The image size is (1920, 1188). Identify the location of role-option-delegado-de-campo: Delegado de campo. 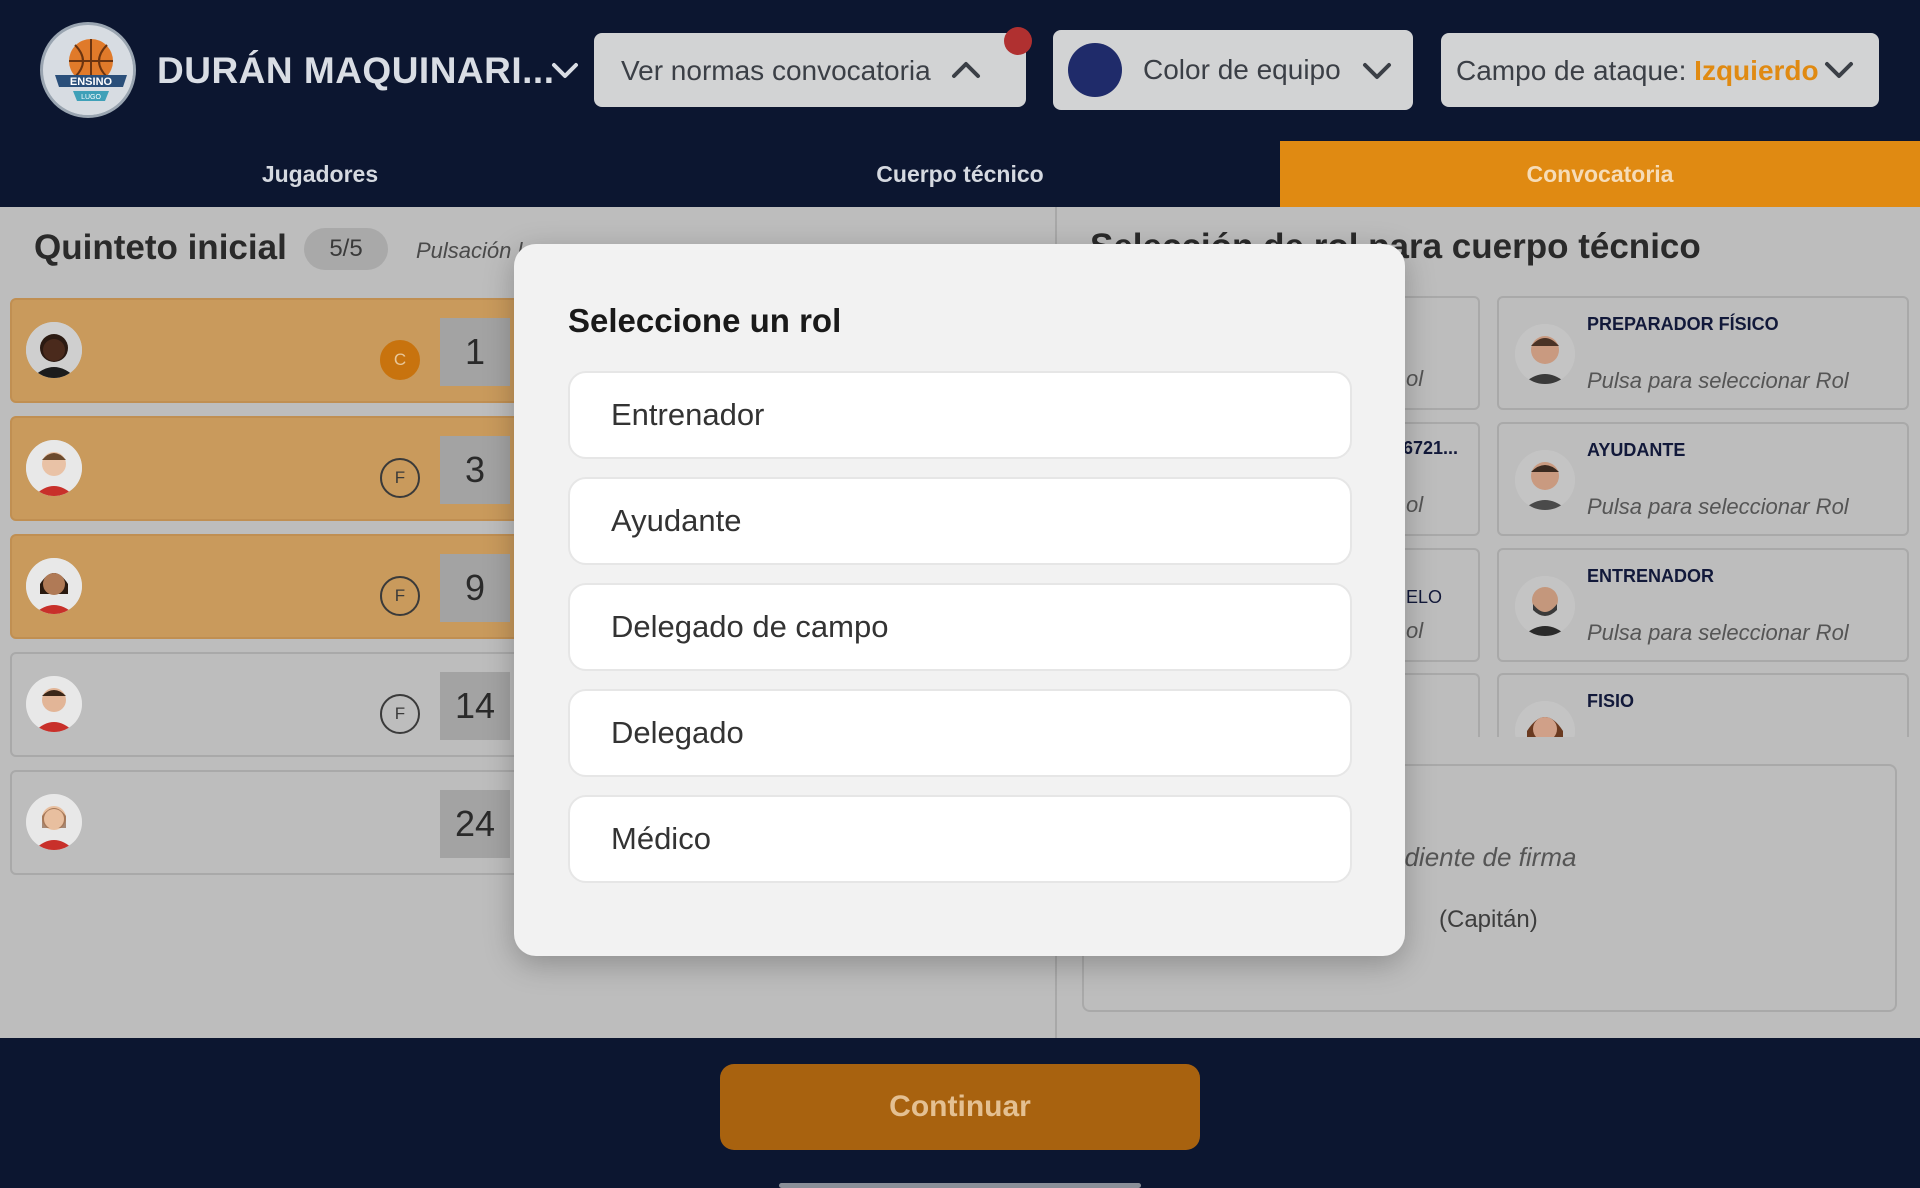
(960, 627).